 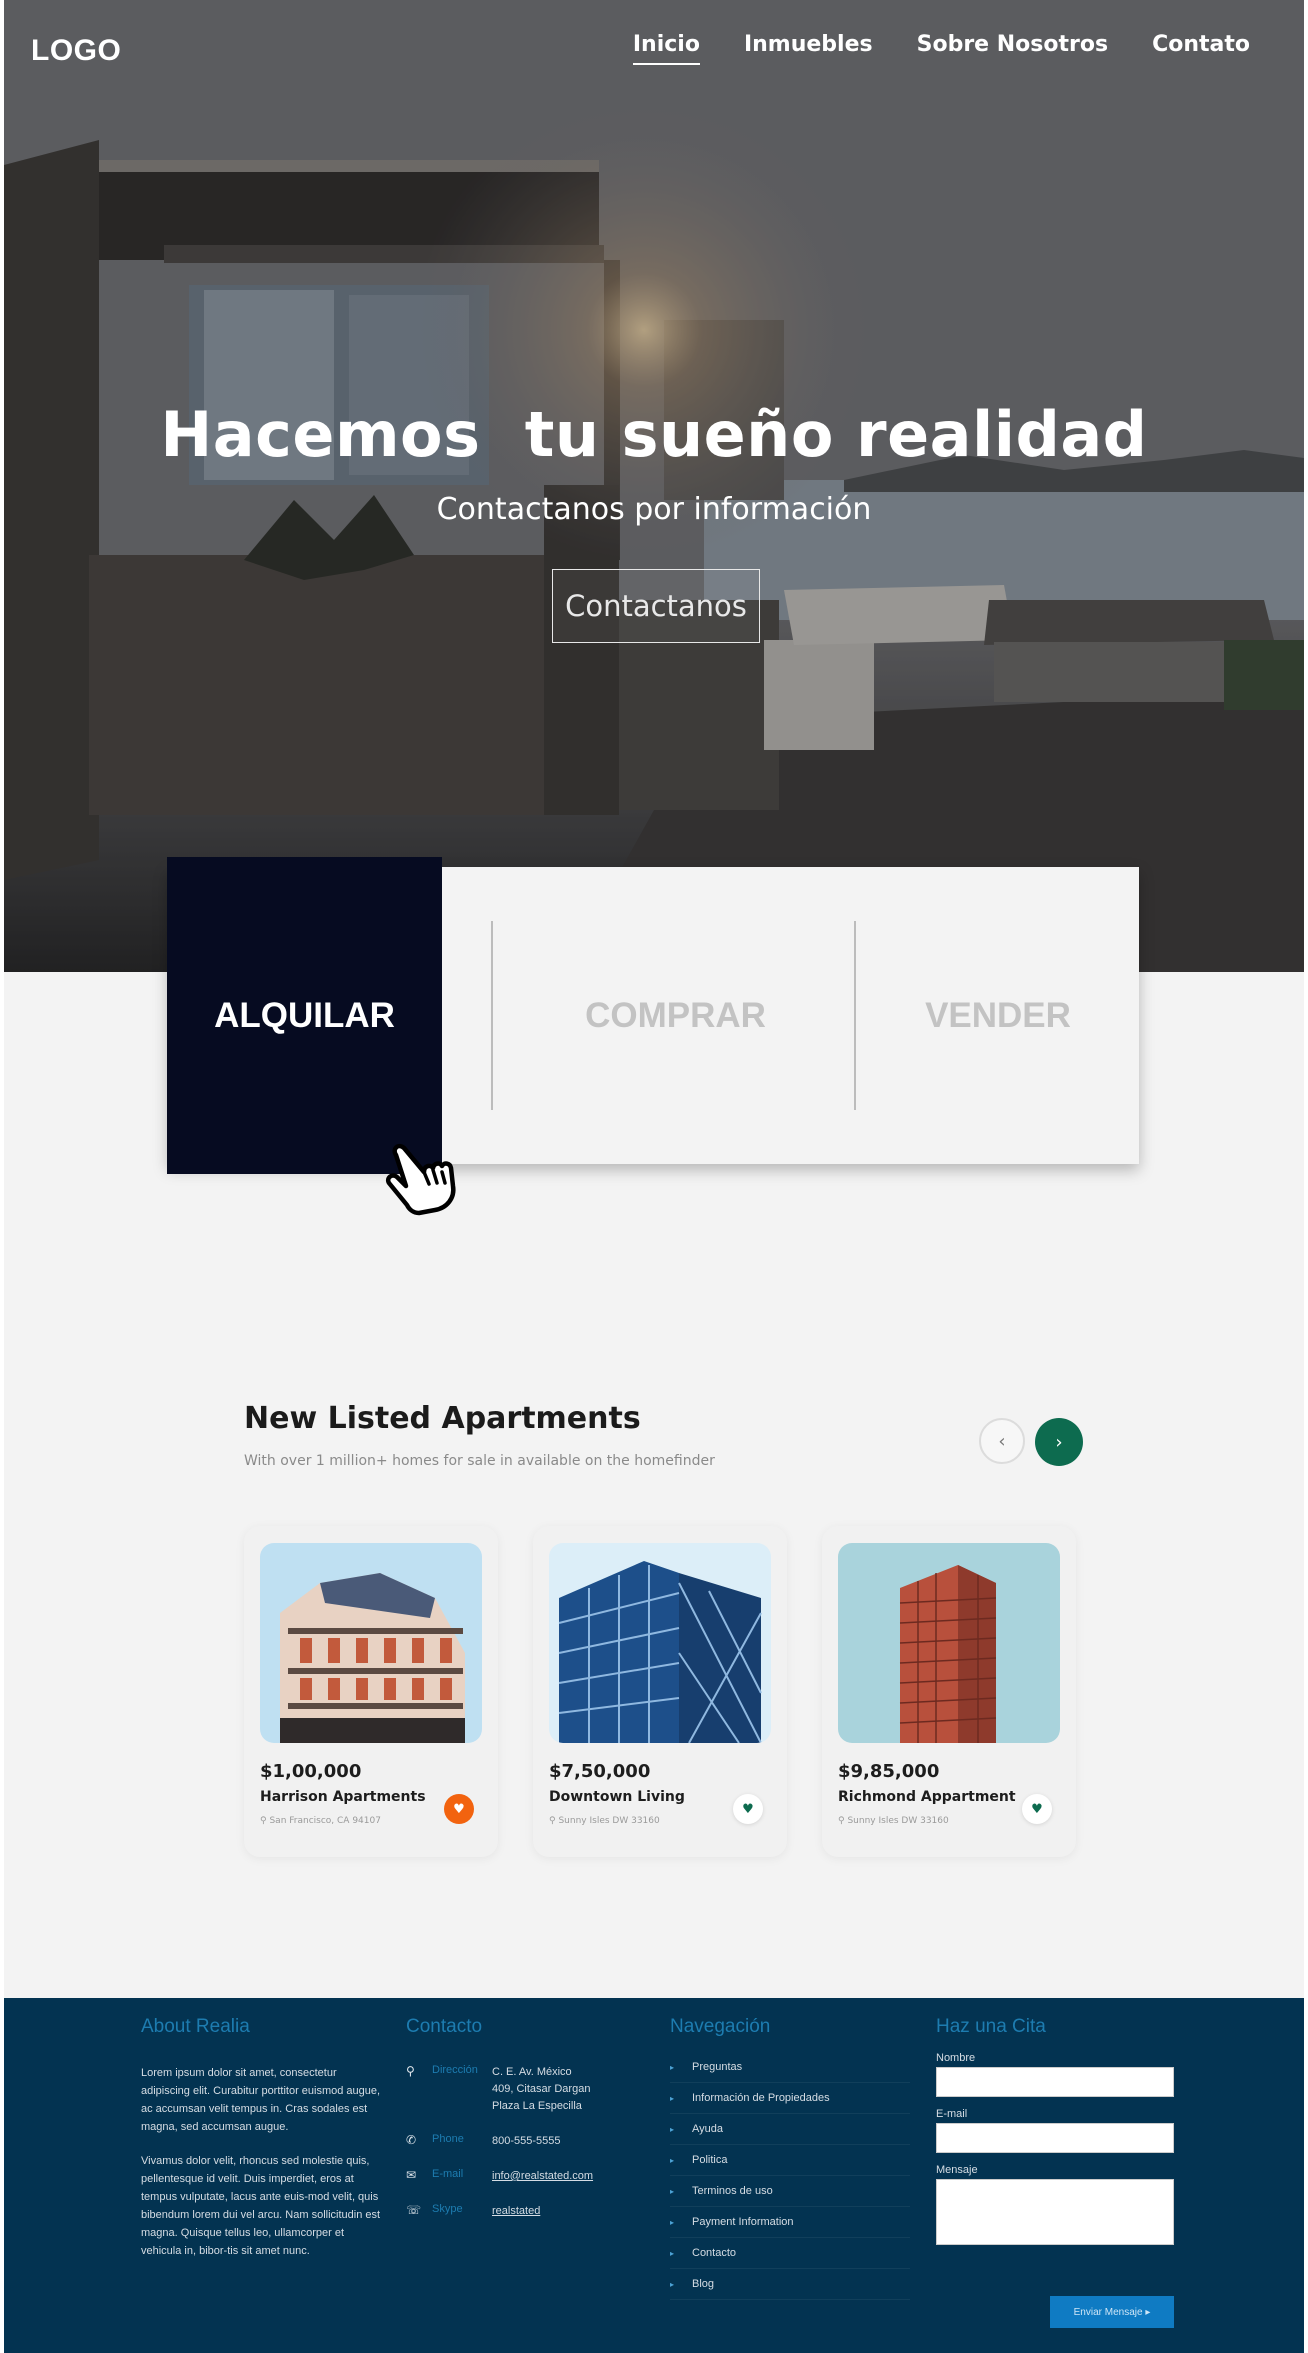 I want to click on footer-nav-item: ▸ Información de Propiedades, so click(x=790, y=2098).